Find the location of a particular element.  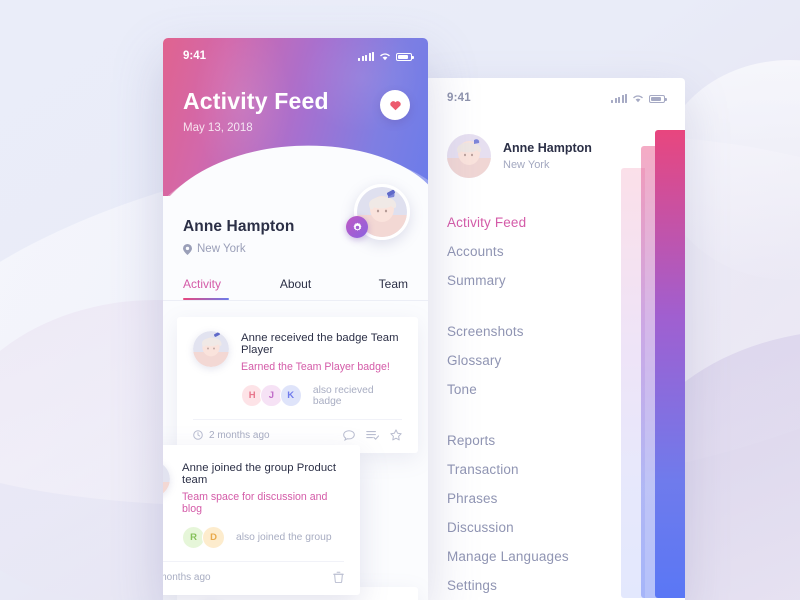

feed-card-chips: H J K also recieved badge is located at coordinates (321, 395).